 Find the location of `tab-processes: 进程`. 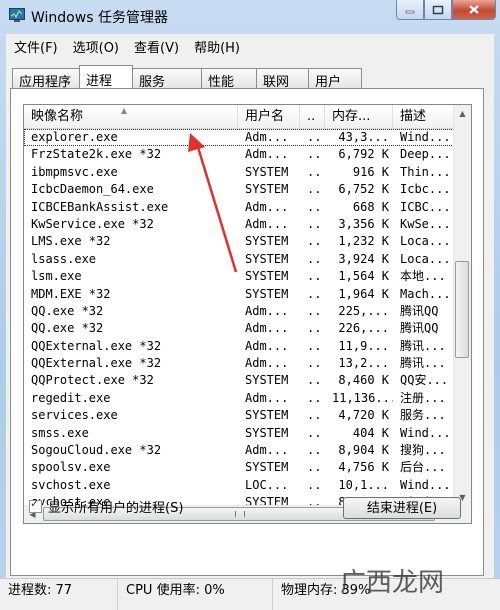

tab-processes: 进程 is located at coordinates (106, 77).